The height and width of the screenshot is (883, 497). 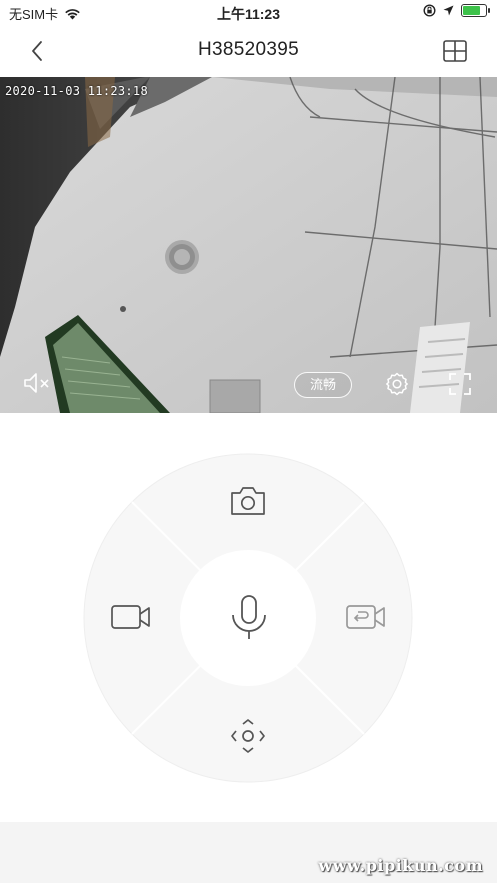 I want to click on multi-view-grid-icon, so click(x=455, y=51).